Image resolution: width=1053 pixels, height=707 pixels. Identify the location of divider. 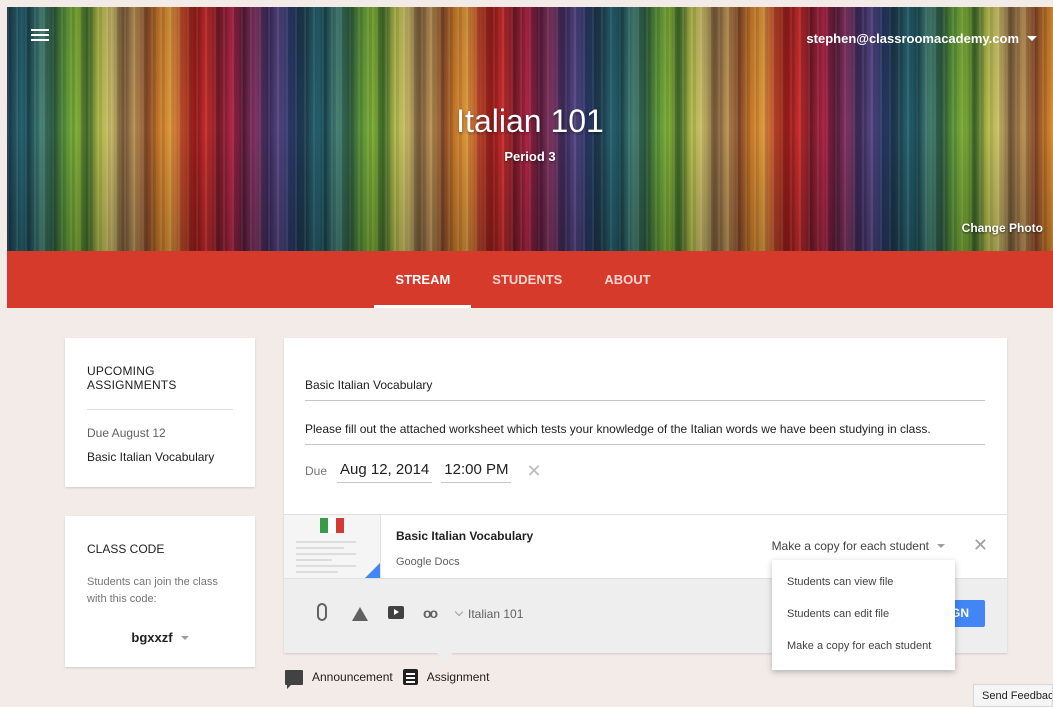
(160, 409).